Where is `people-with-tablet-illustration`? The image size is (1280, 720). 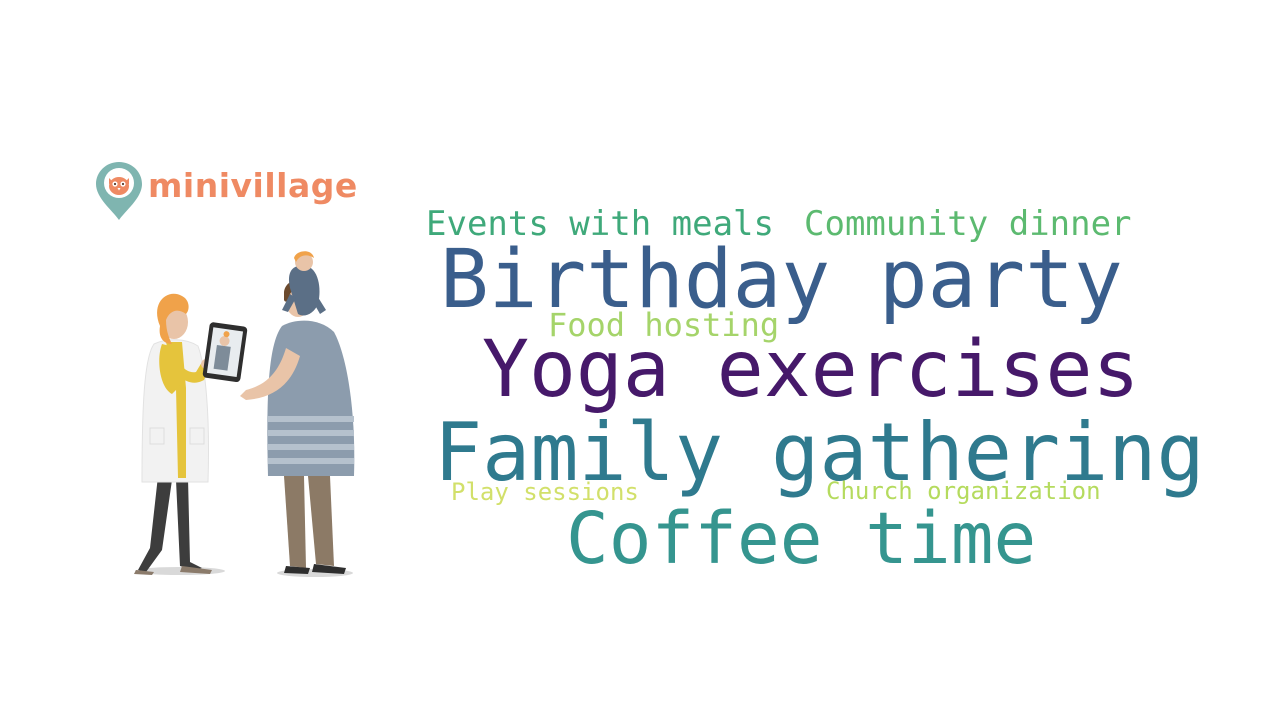 people-with-tablet-illustration is located at coordinates (244, 414).